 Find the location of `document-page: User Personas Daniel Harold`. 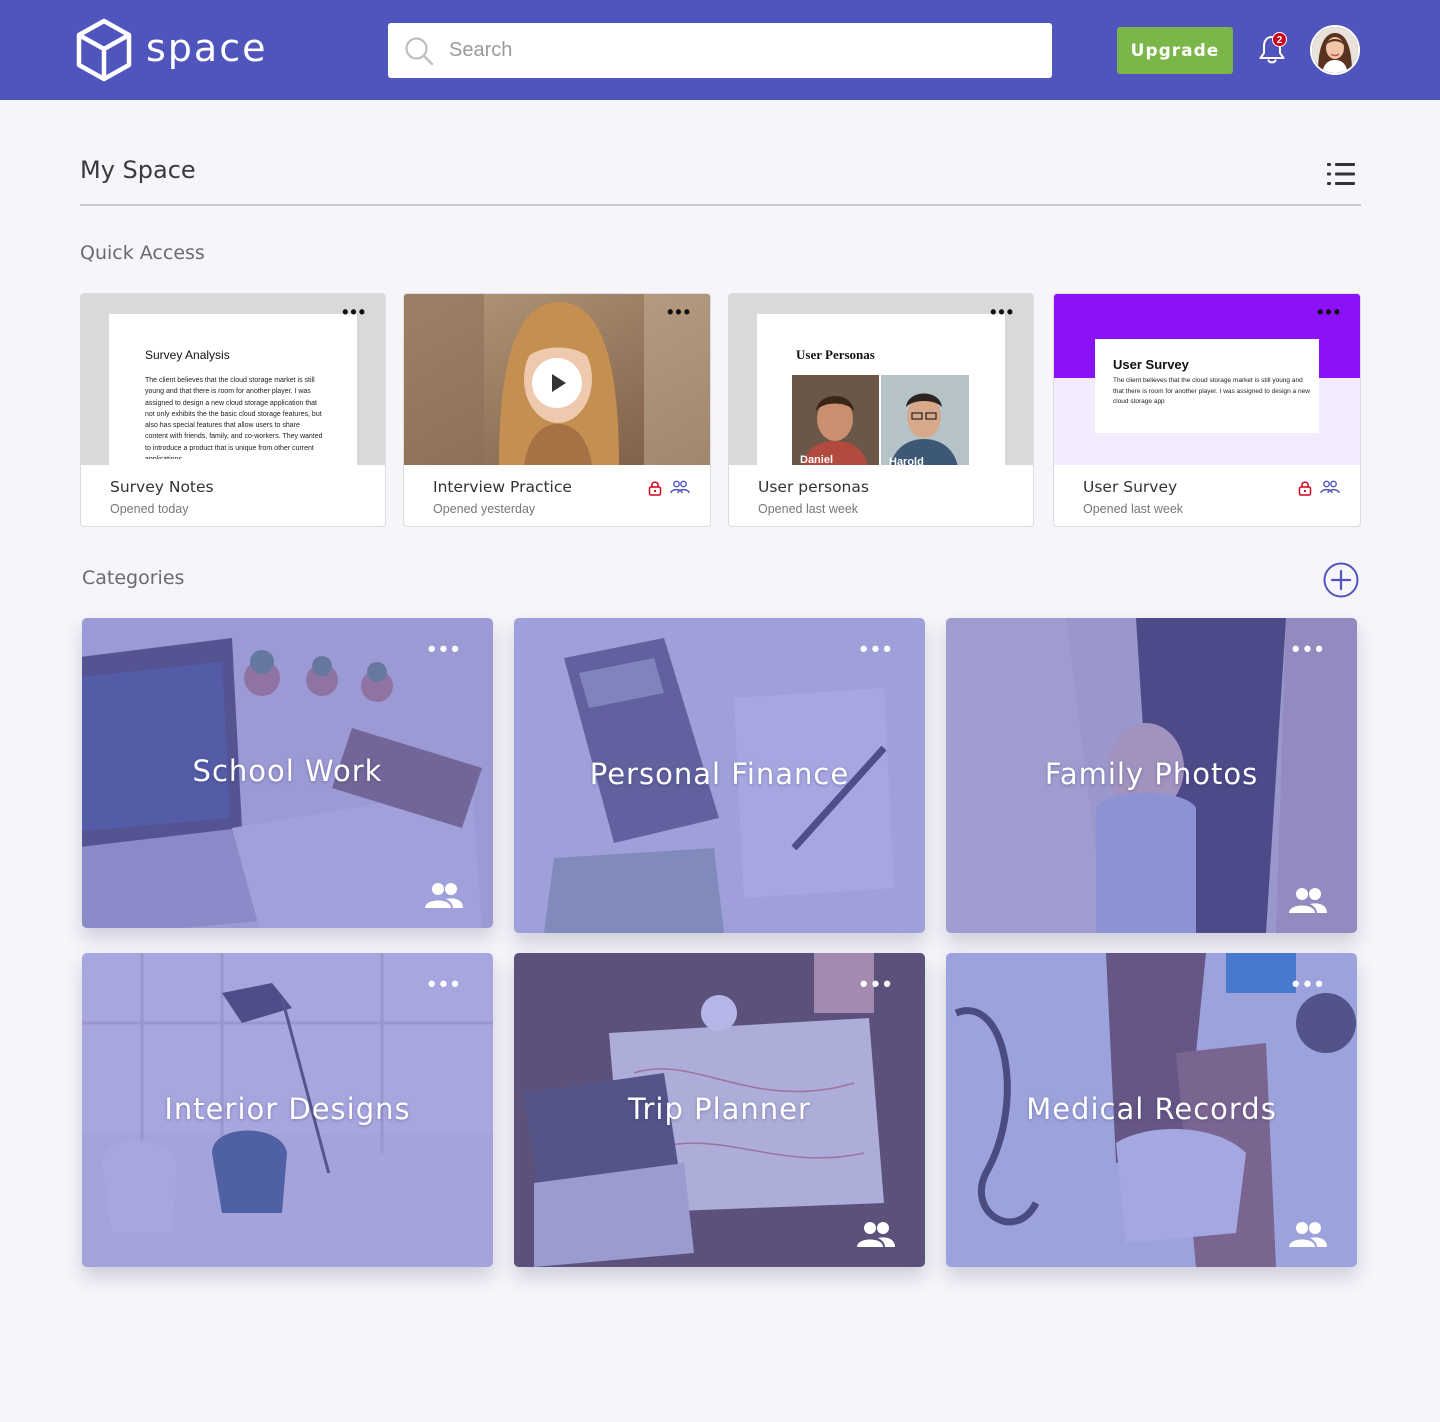

document-page: User Personas Daniel Harold is located at coordinates (881, 389).